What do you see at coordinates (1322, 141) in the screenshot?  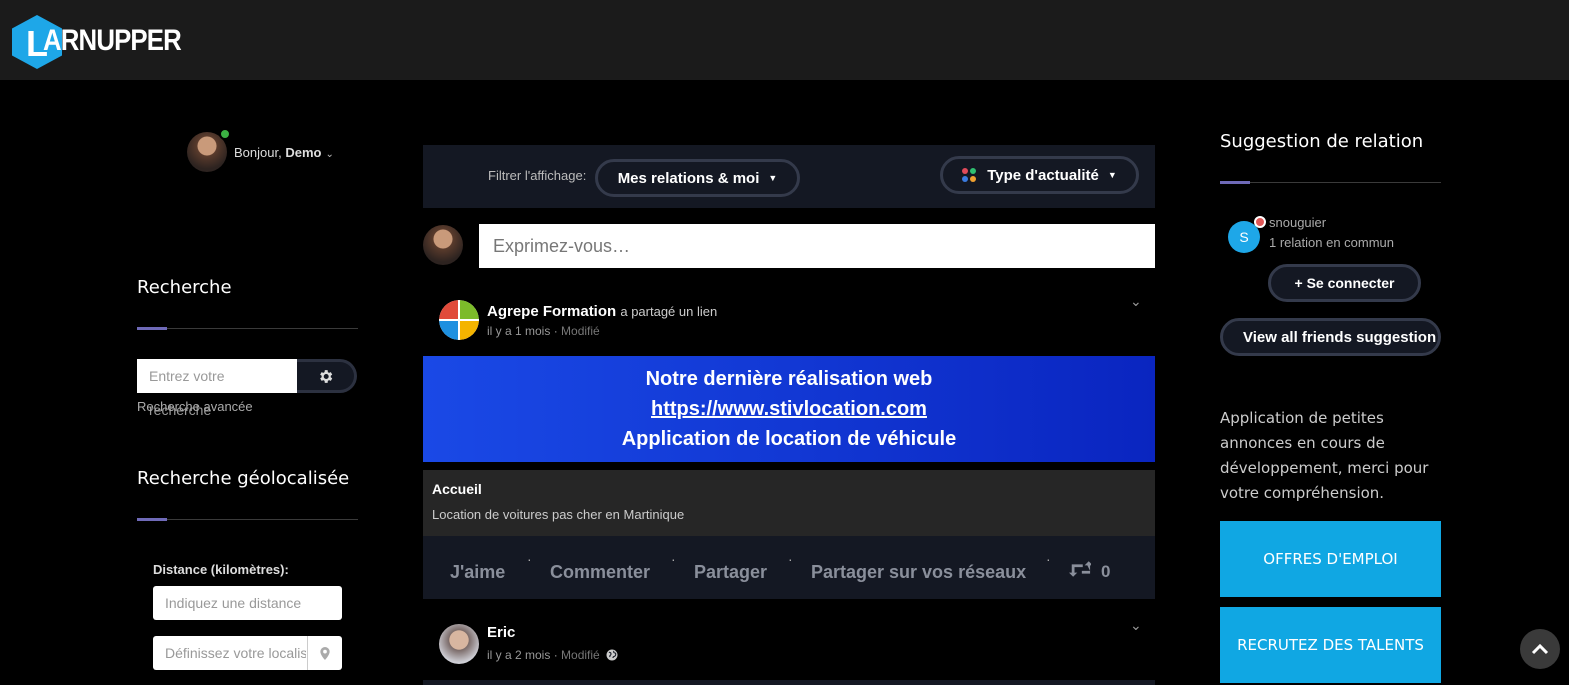 I see `suggestions-title: Suggestion de relation` at bounding box center [1322, 141].